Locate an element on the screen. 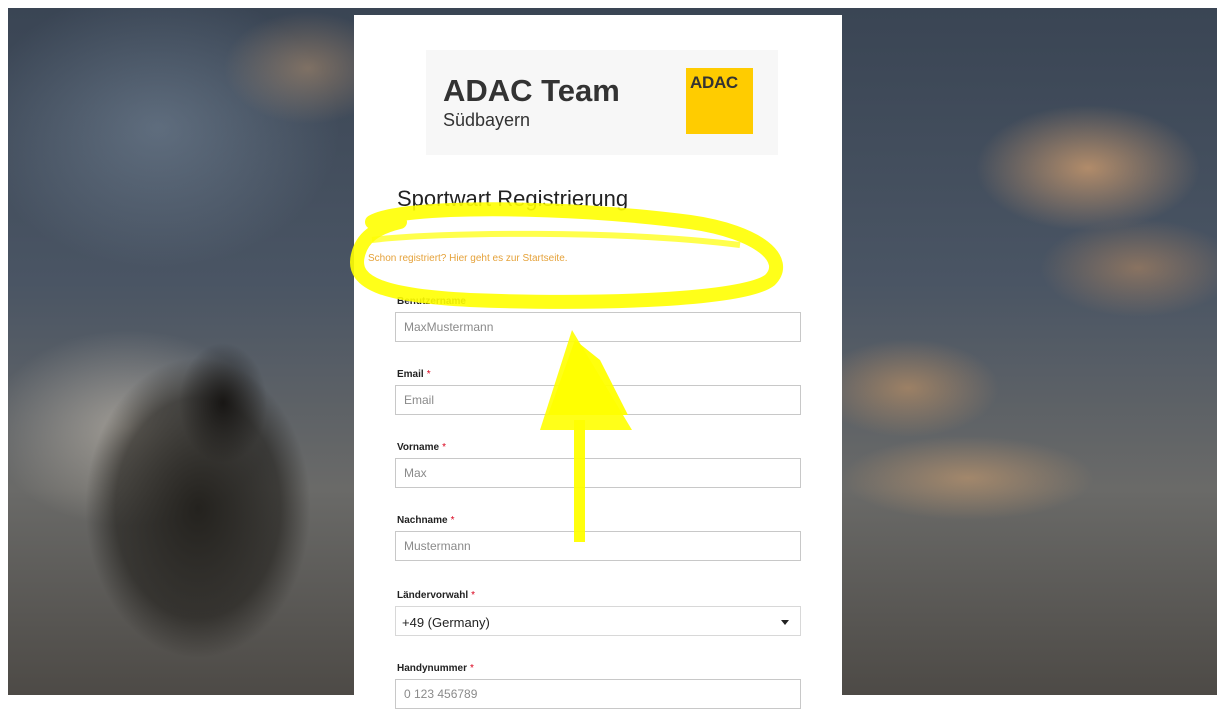 Image resolution: width=1217 pixels, height=709 pixels. tree-silhouette is located at coordinates (223, 403).